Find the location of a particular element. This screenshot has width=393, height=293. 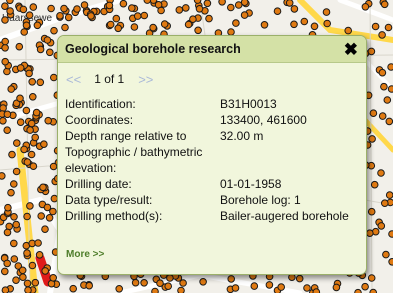

close-icon: ✖ is located at coordinates (351, 49).